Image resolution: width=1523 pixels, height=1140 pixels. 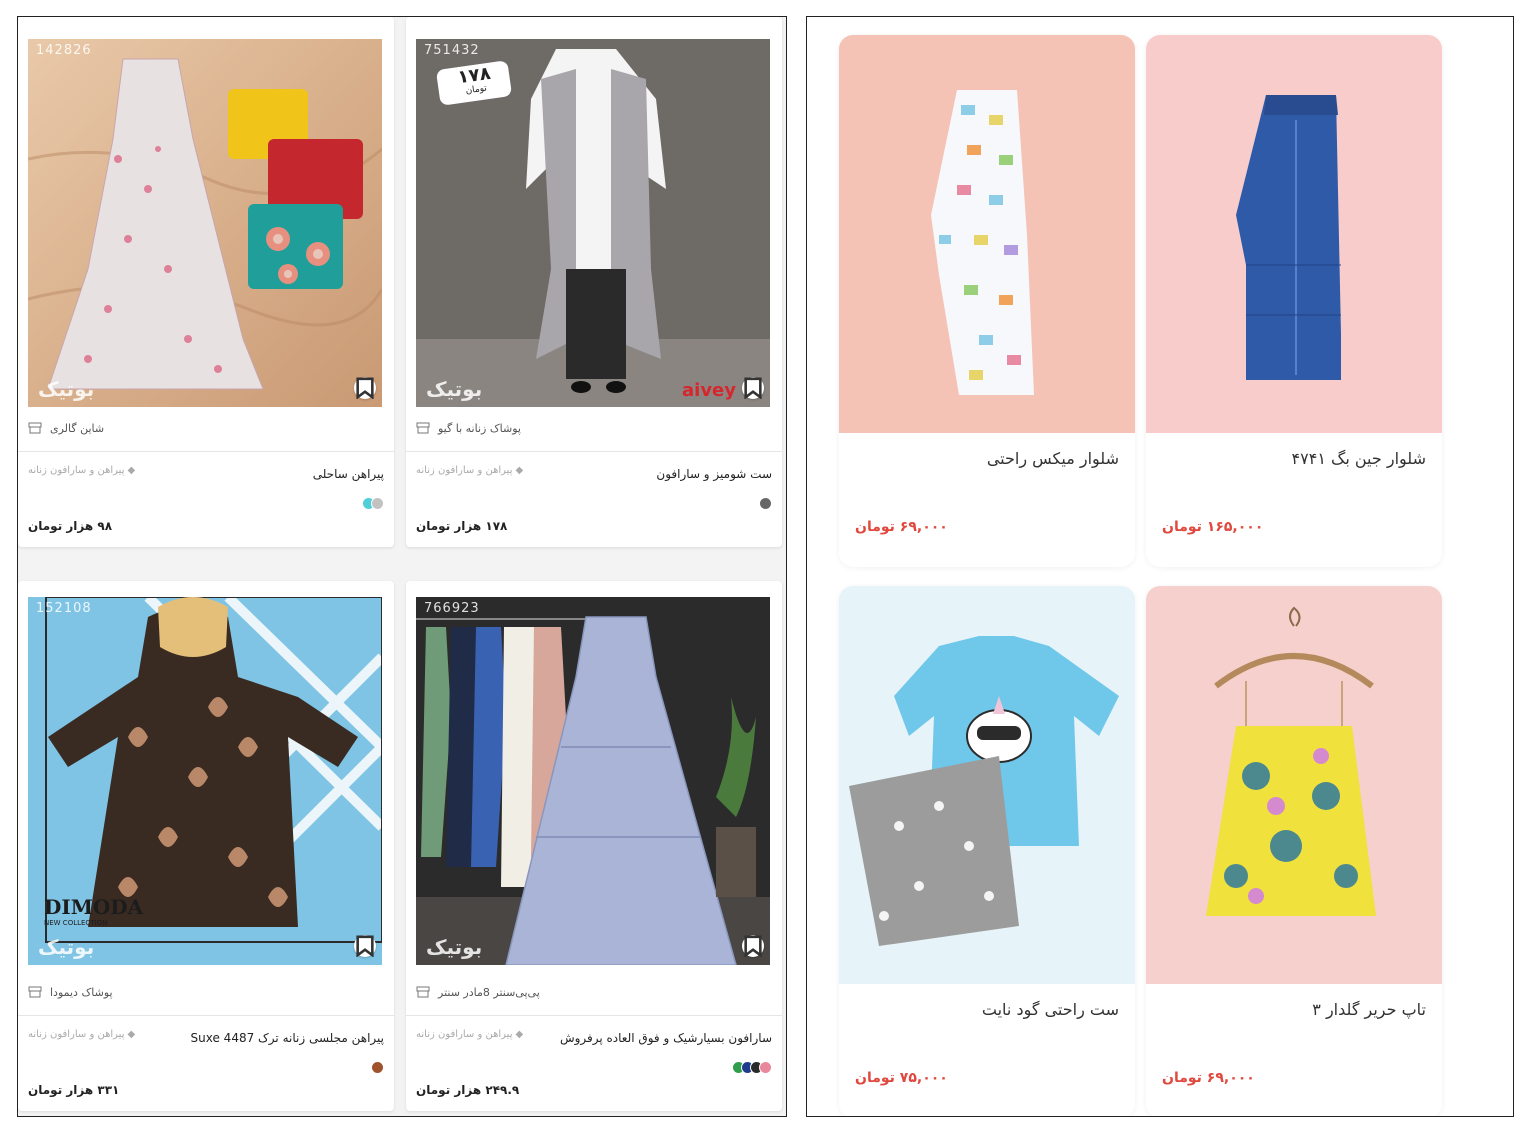 I want to click on product-price: ۲۴۹.۹ هزار تومان, so click(x=468, y=1090).